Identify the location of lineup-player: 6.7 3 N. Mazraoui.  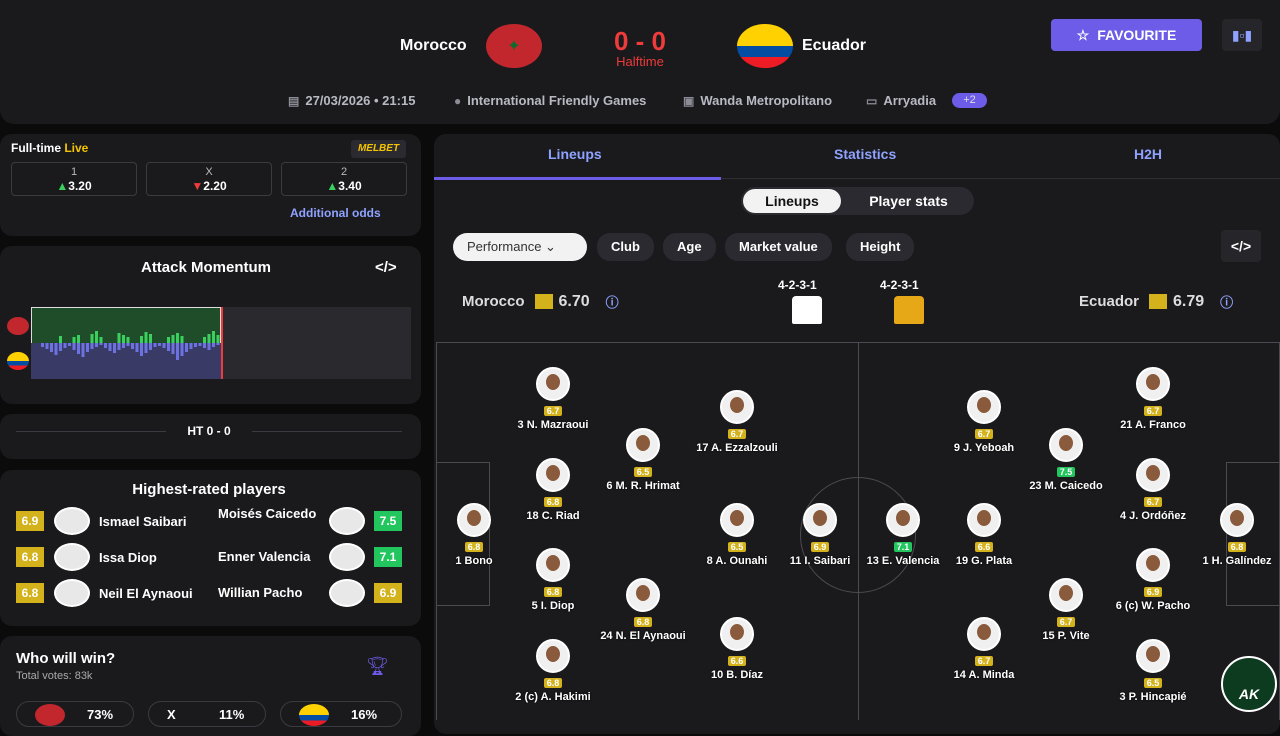
(553, 399).